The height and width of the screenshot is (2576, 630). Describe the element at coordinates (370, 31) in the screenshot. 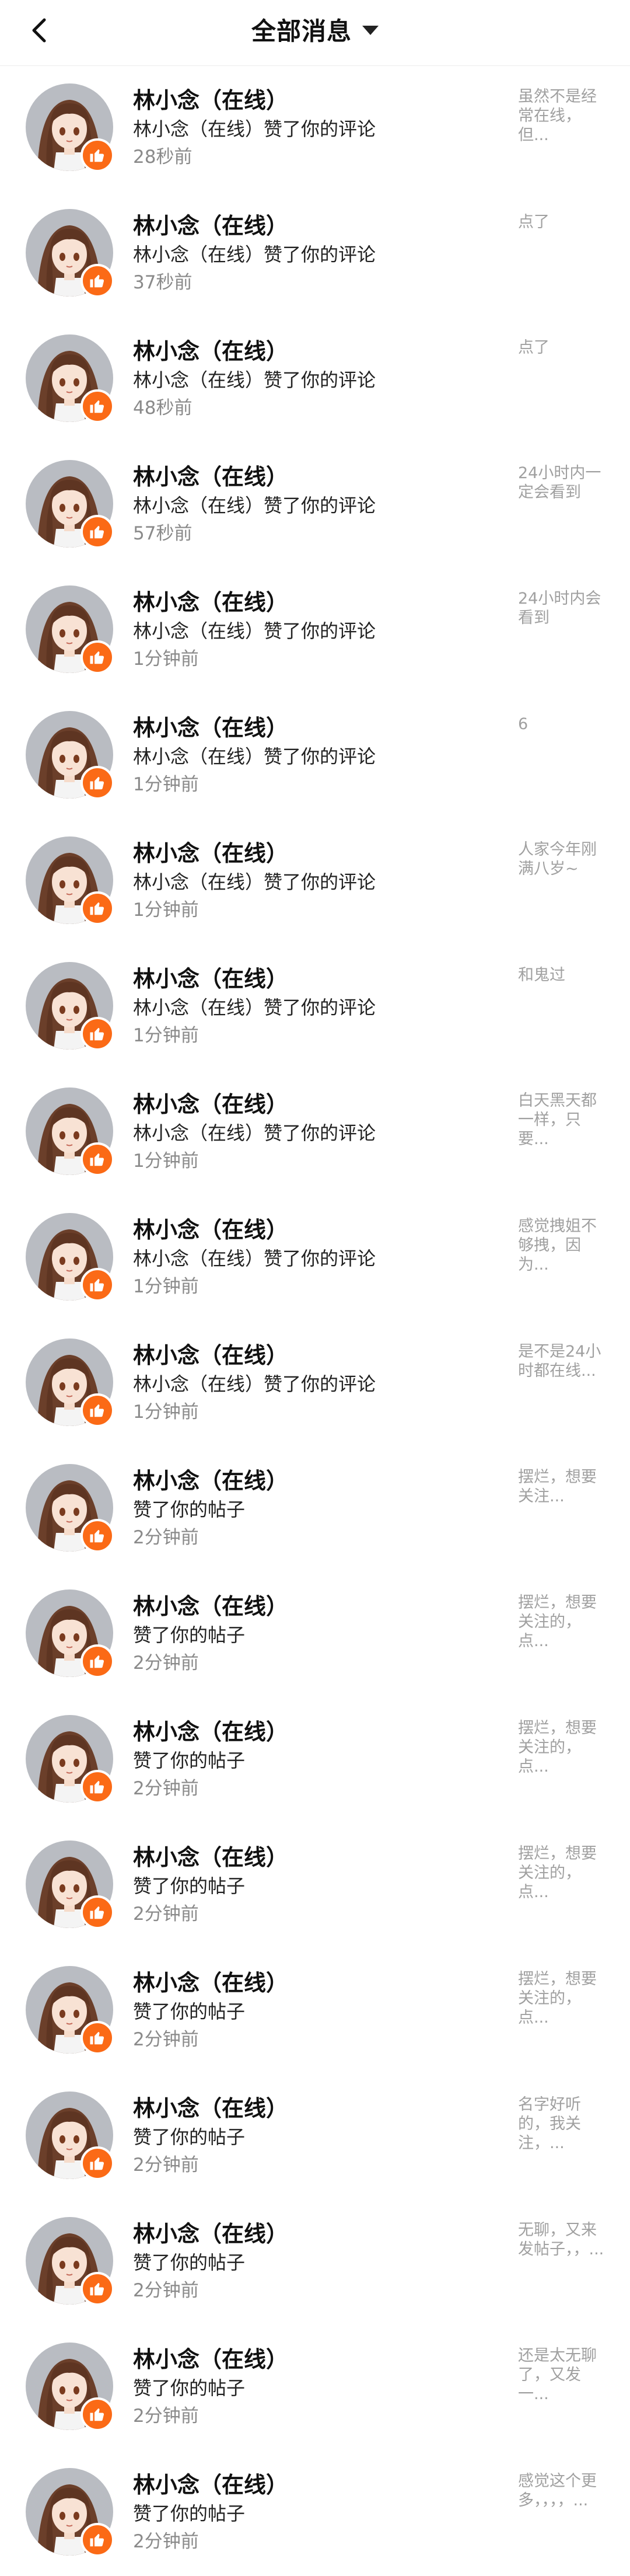

I see `caret-down-icon` at that location.